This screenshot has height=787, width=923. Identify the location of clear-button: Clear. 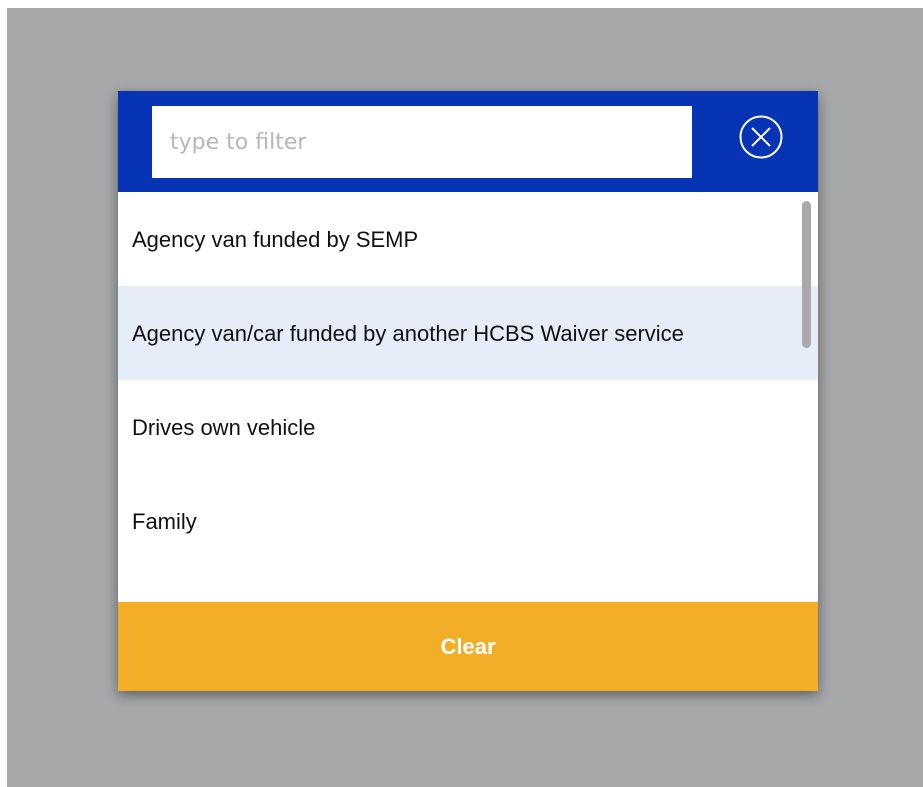
(468, 646).